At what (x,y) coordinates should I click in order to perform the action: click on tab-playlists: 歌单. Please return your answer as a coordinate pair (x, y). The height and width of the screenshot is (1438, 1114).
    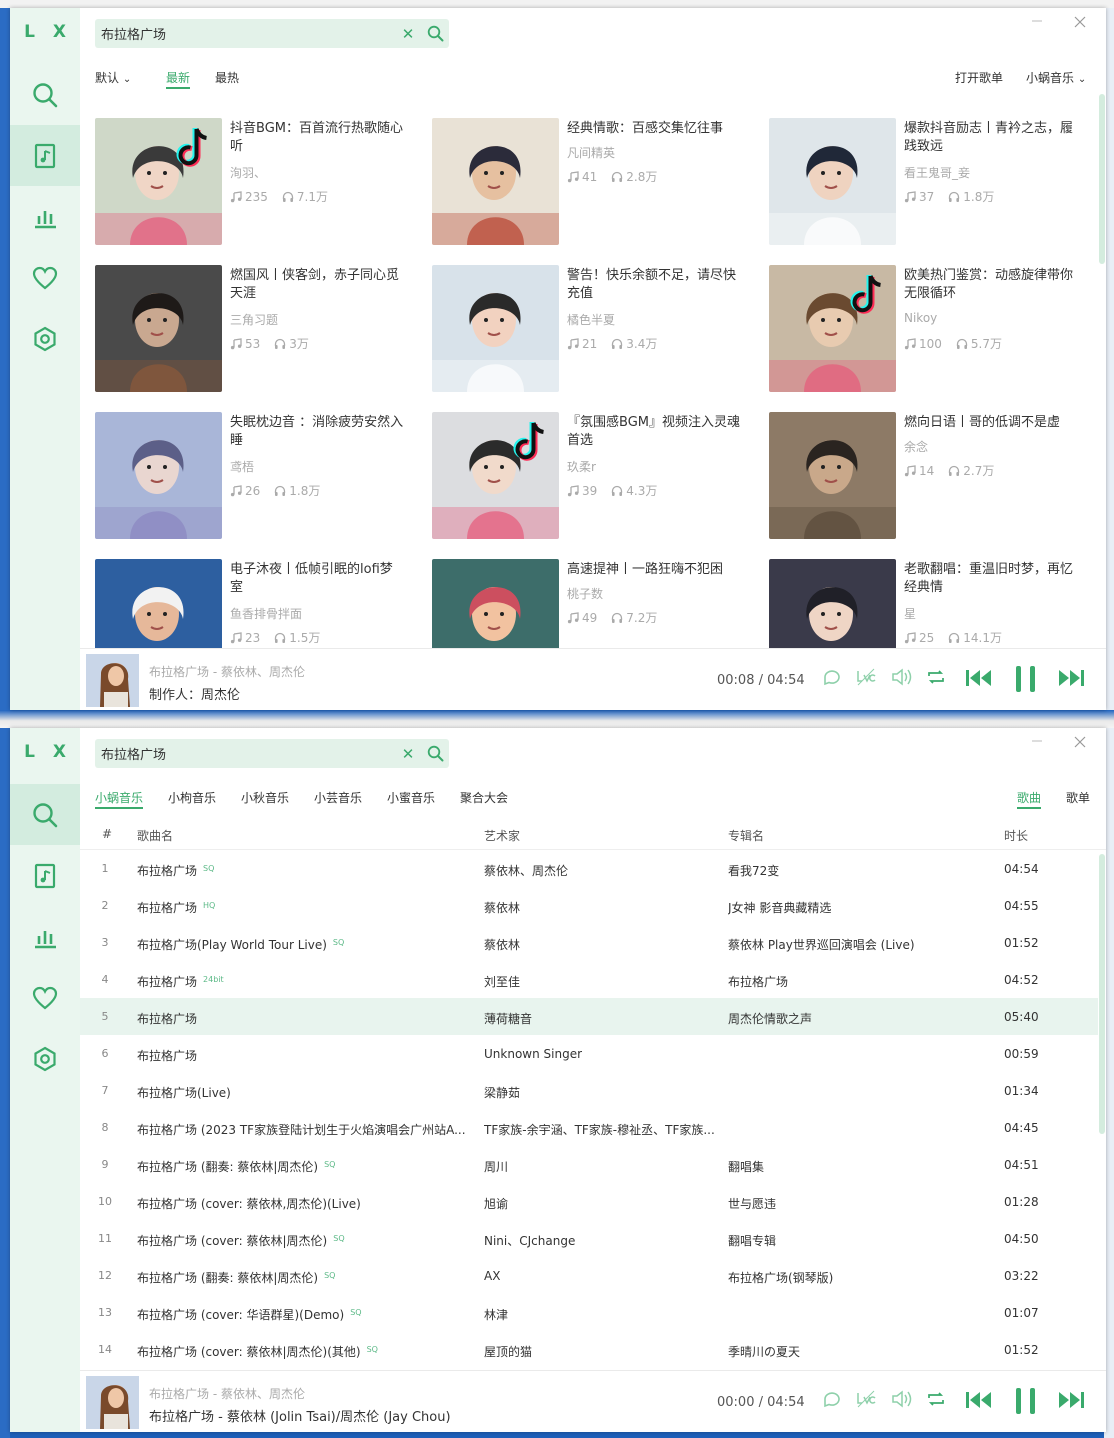
    Looking at the image, I should click on (1078, 797).